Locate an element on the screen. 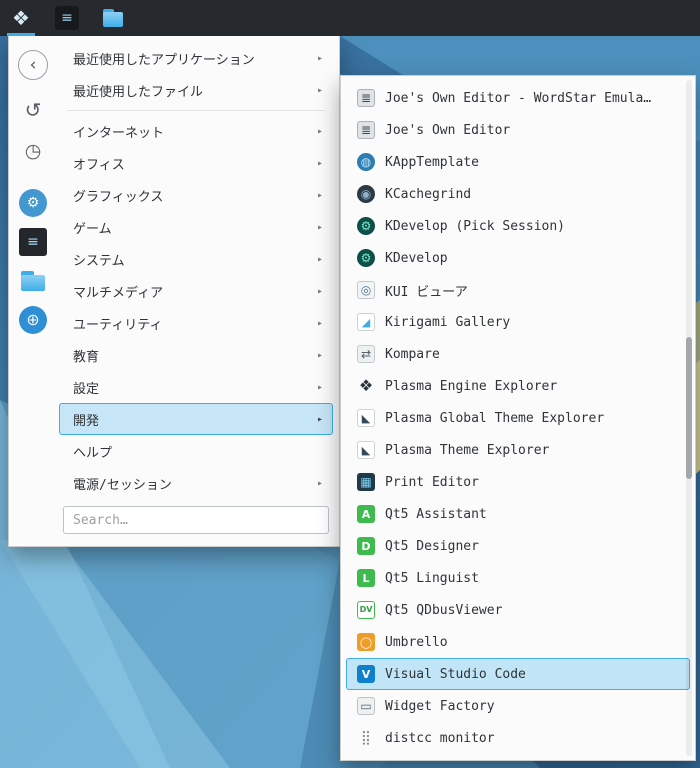 The height and width of the screenshot is (768, 700). category-item: 設定 ▸ is located at coordinates (196, 387).